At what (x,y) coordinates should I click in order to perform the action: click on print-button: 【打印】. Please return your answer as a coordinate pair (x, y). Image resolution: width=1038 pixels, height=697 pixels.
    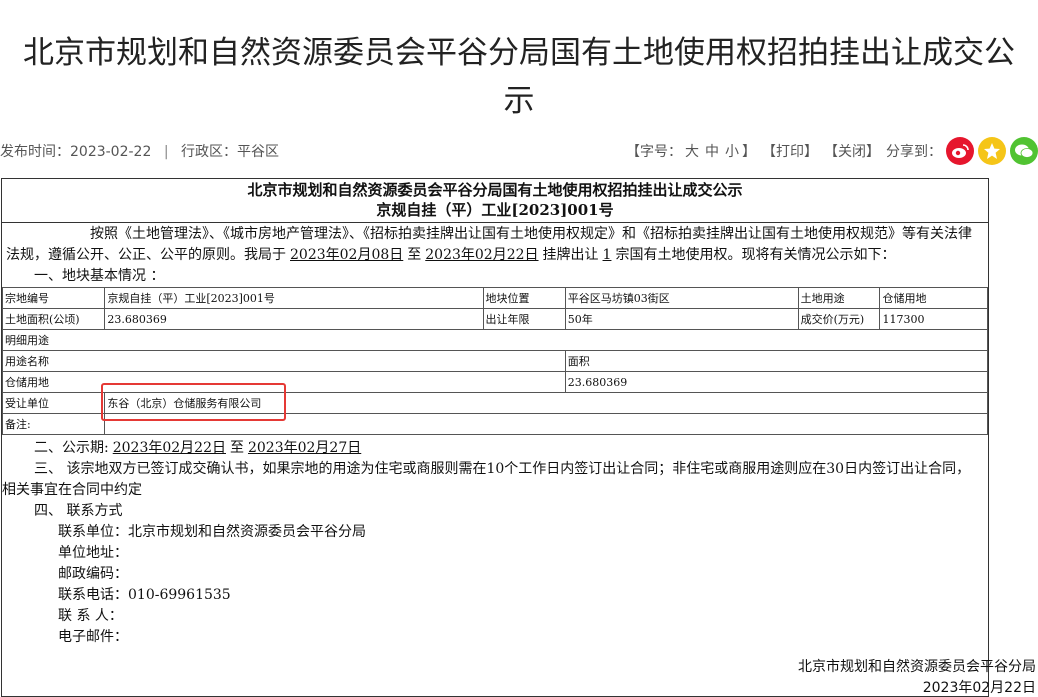
    Looking at the image, I should click on (790, 151).